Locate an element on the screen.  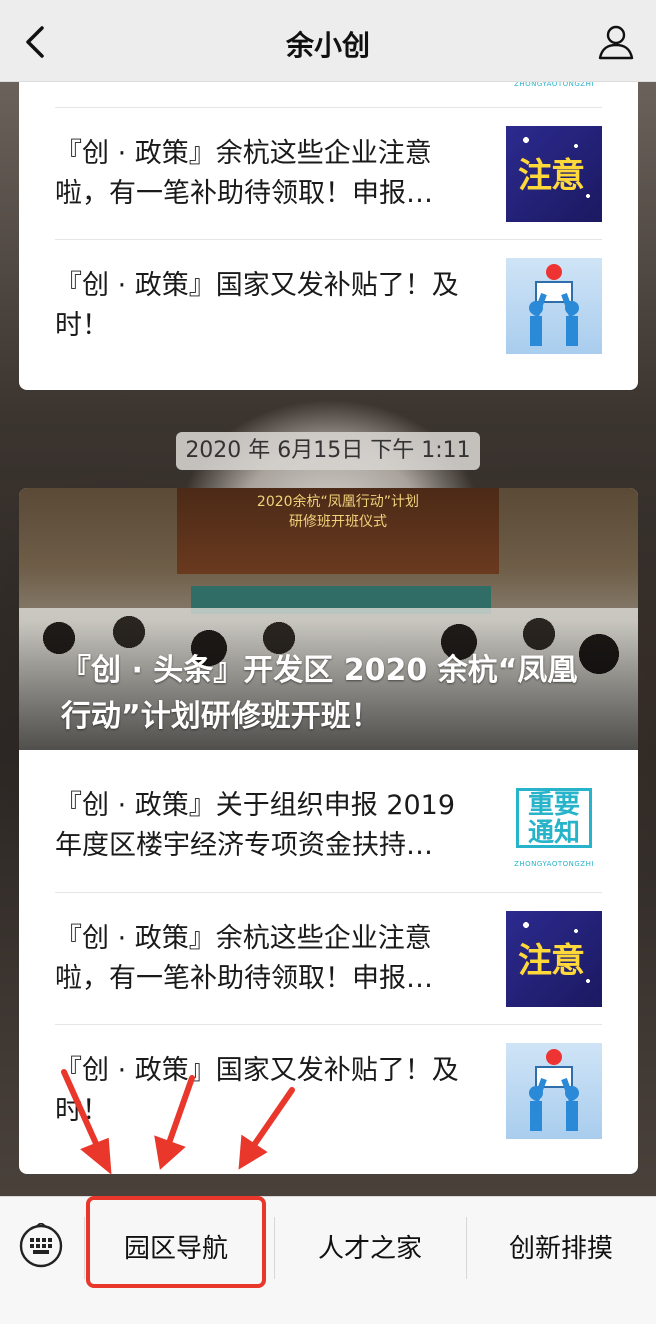
menu-item-talent-home: 人才之家 is located at coordinates (370, 1249).